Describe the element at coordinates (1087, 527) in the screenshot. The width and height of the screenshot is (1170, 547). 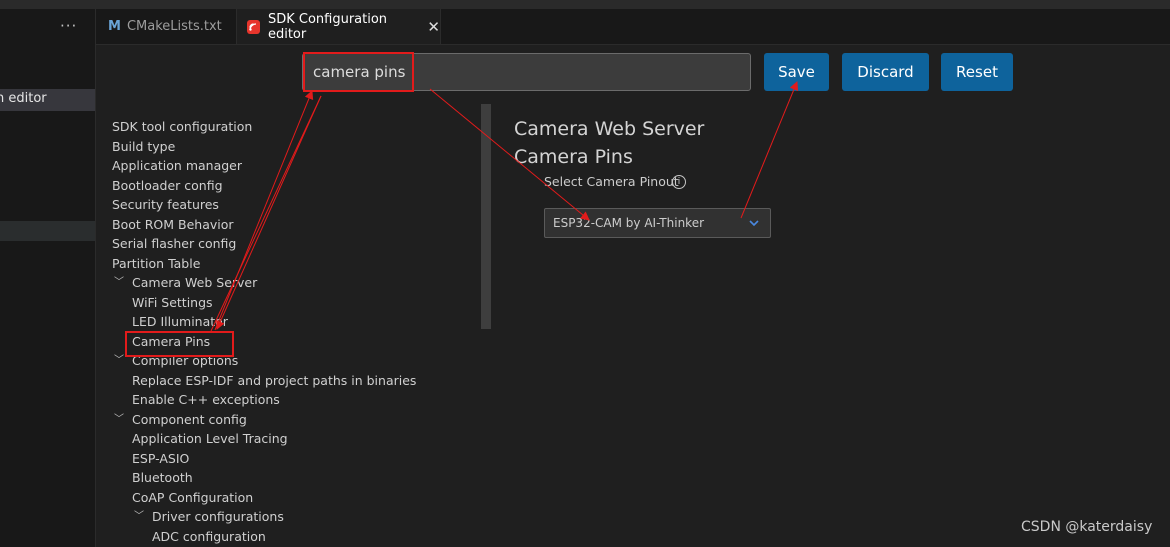
I see `watermark: CSDN @katerdaisy` at that location.